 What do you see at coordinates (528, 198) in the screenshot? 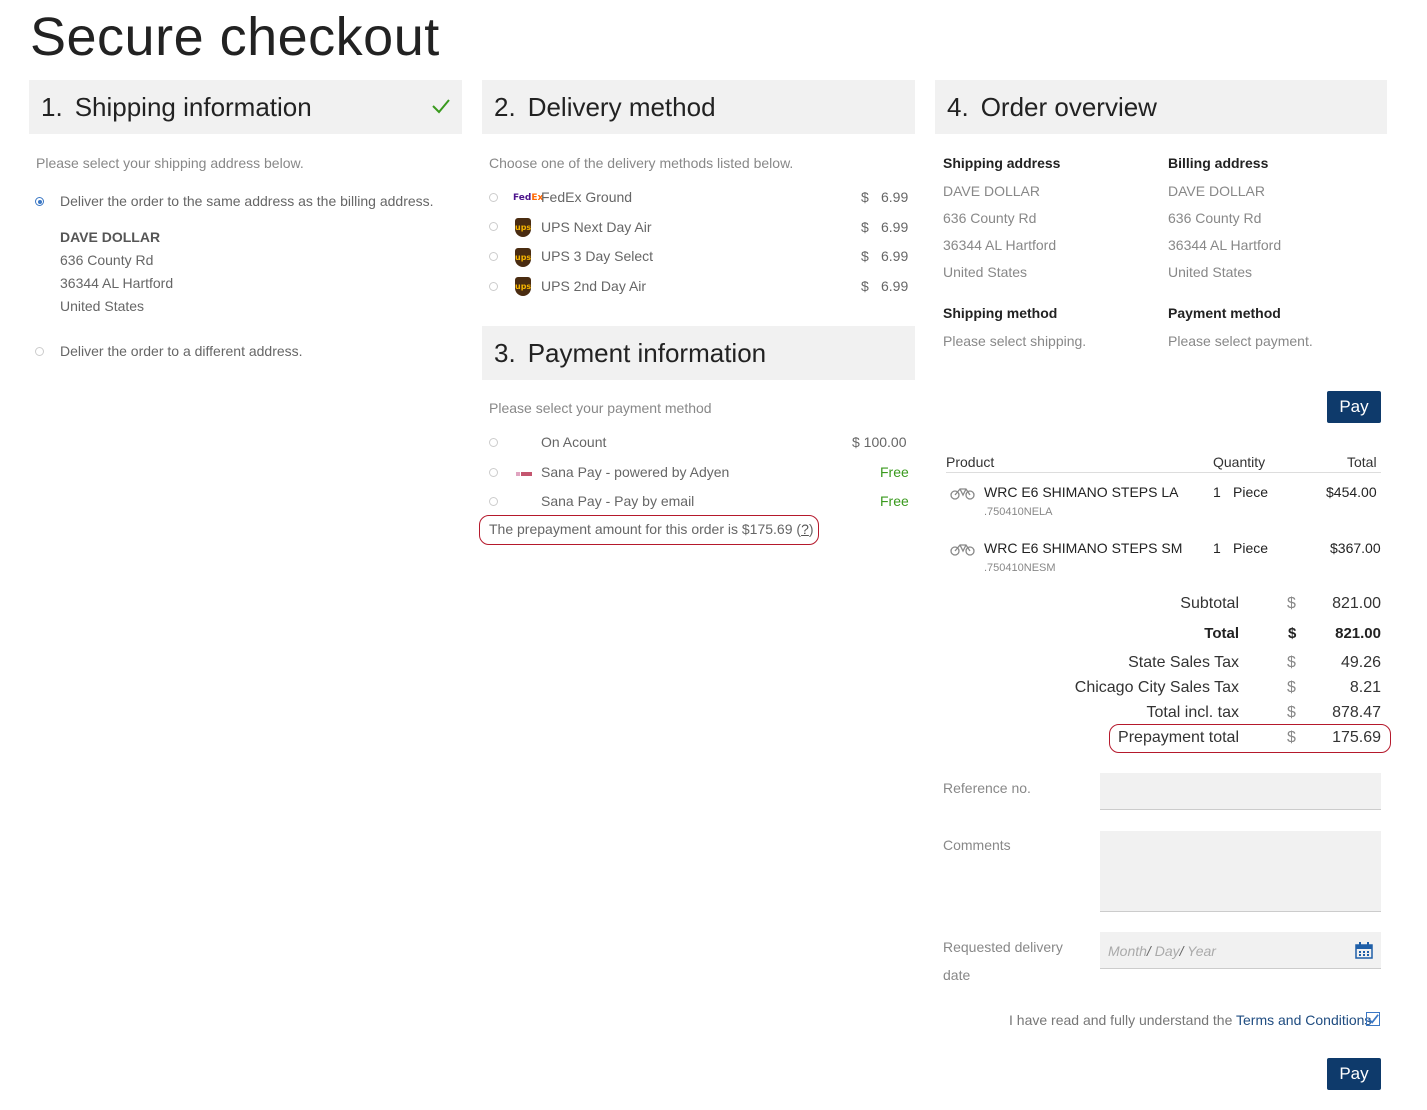
I see `fedex-icon: FedEx` at bounding box center [528, 198].